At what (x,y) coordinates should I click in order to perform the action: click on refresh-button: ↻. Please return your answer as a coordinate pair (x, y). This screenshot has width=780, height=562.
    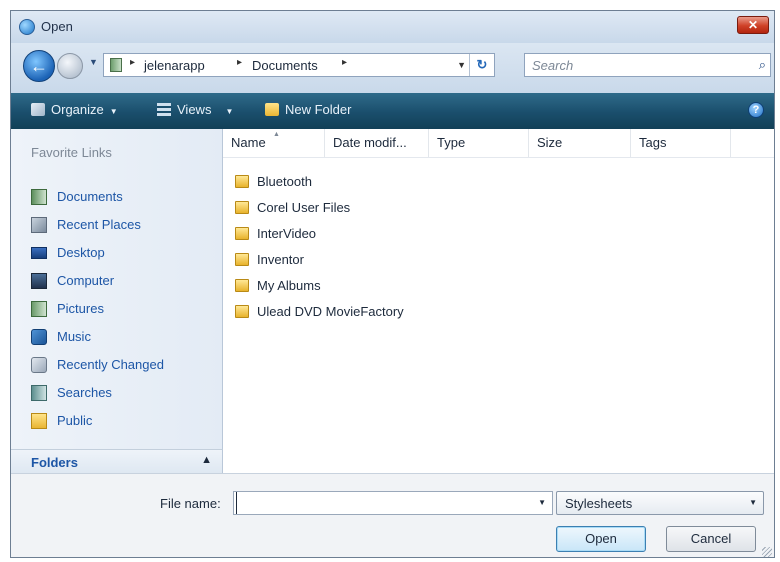
    Looking at the image, I should click on (481, 65).